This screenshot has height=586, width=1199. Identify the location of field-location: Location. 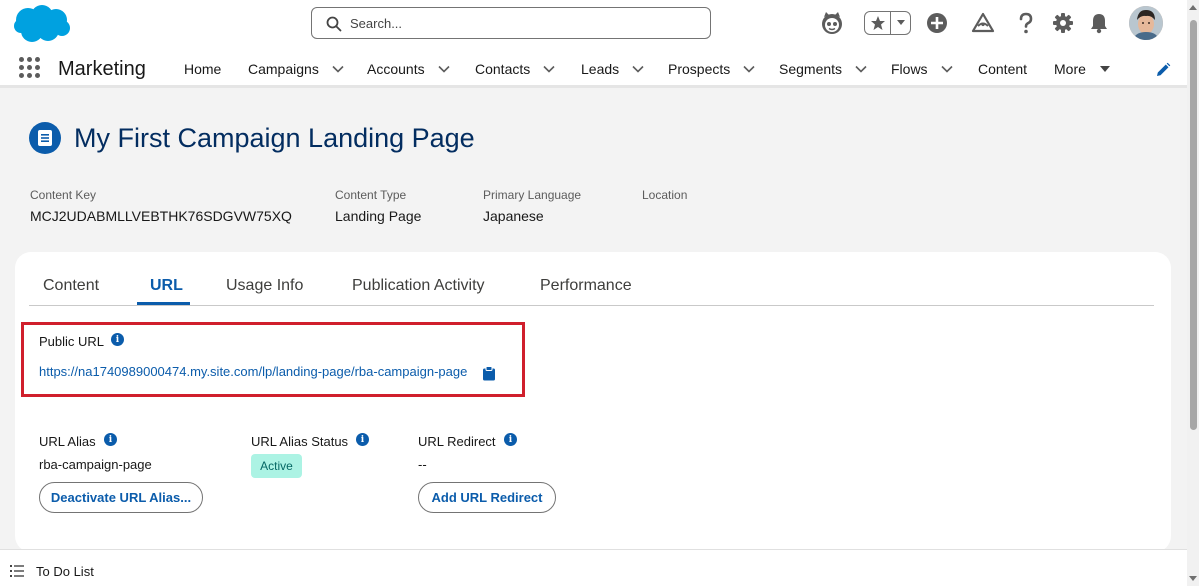
(664, 198).